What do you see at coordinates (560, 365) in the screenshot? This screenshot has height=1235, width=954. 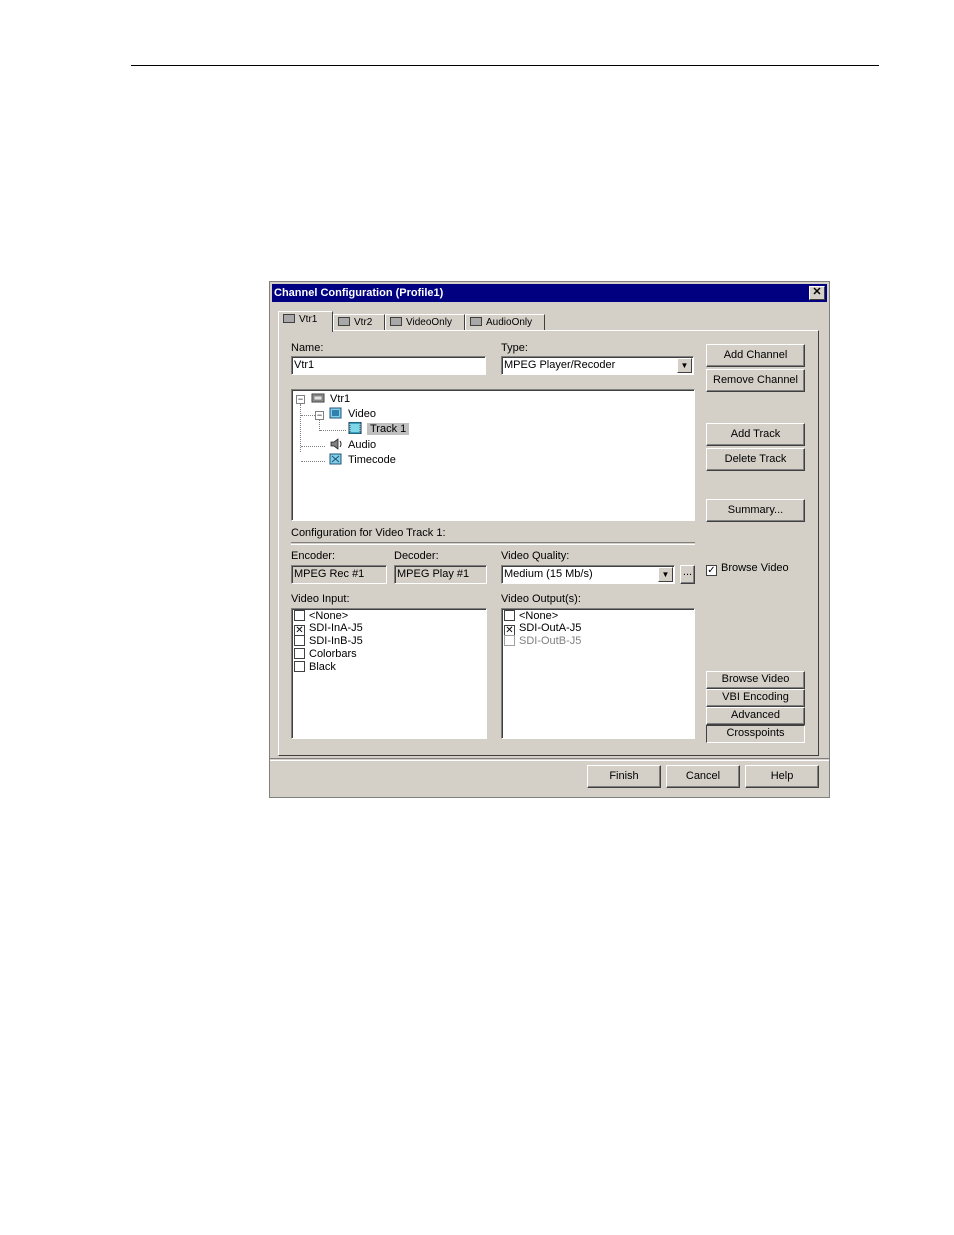 I see `type-value: MPEG Player/Recoder` at bounding box center [560, 365].